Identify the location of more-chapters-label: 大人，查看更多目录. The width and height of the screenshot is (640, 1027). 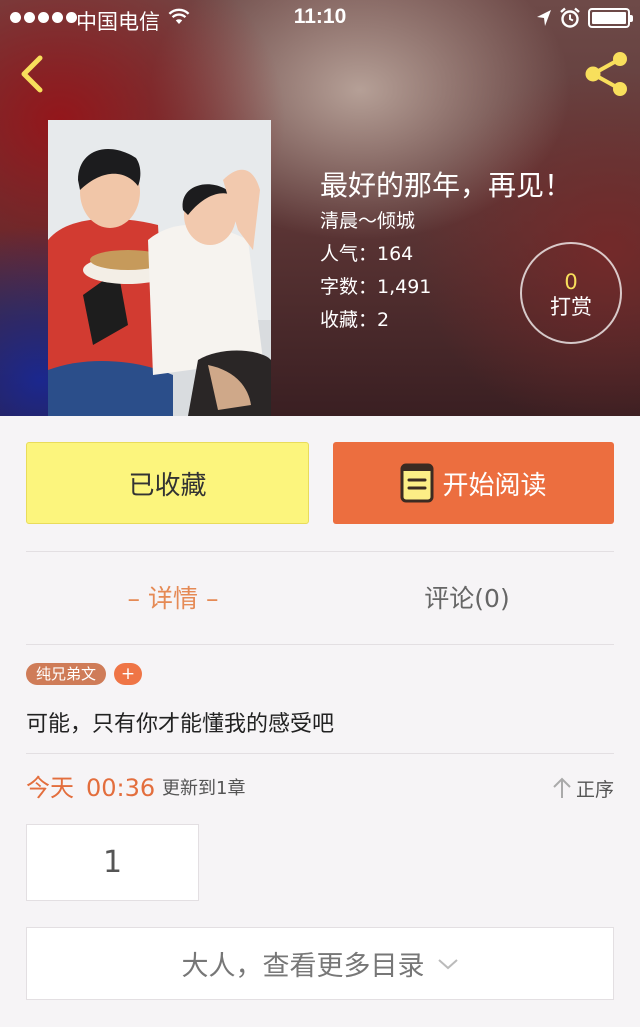
(303, 966).